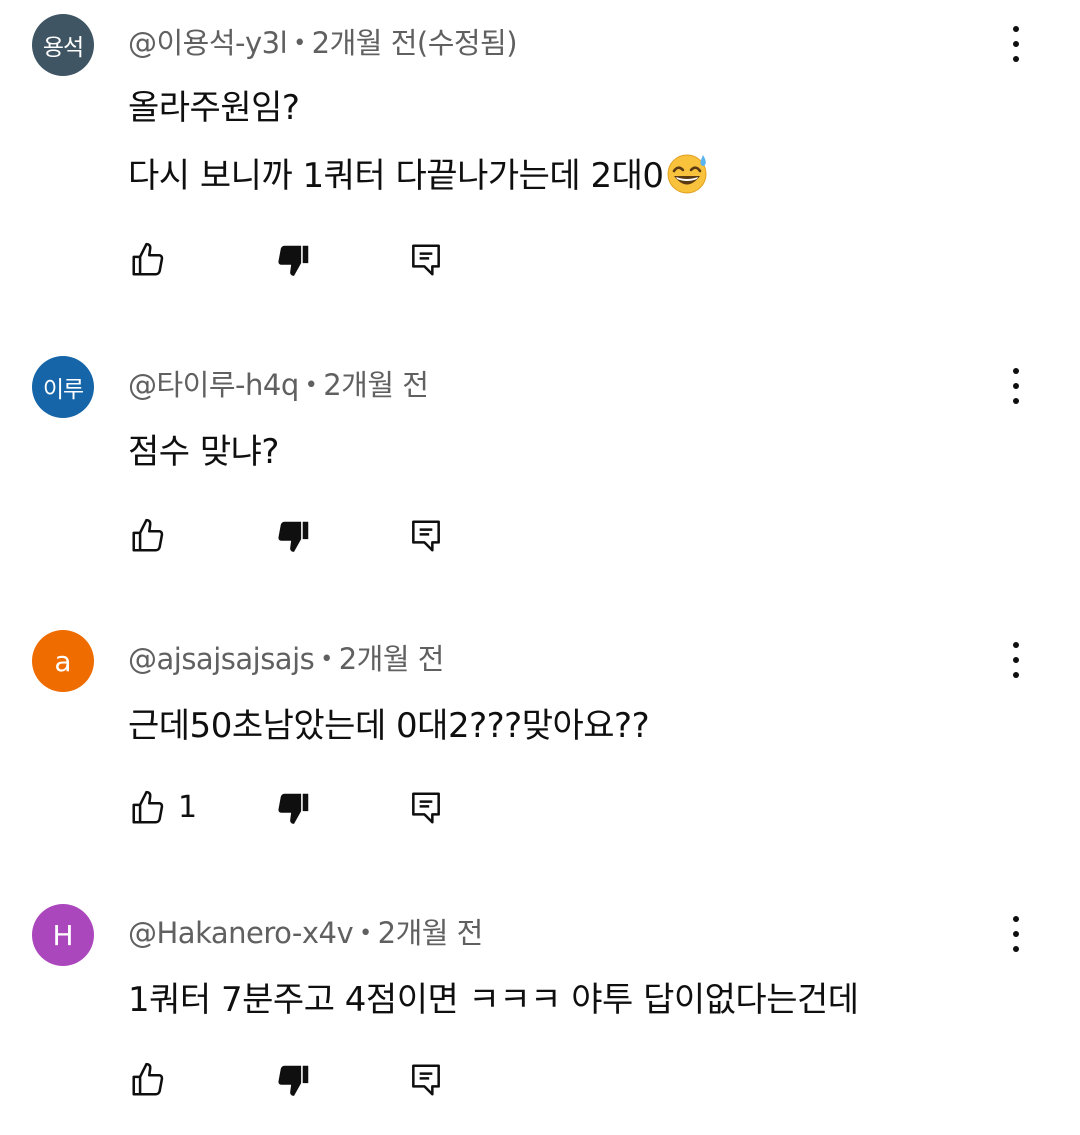 This screenshot has height=1135, width=1080. Describe the element at coordinates (540, 813) in the screenshot. I see `comment-actions: 1` at that location.